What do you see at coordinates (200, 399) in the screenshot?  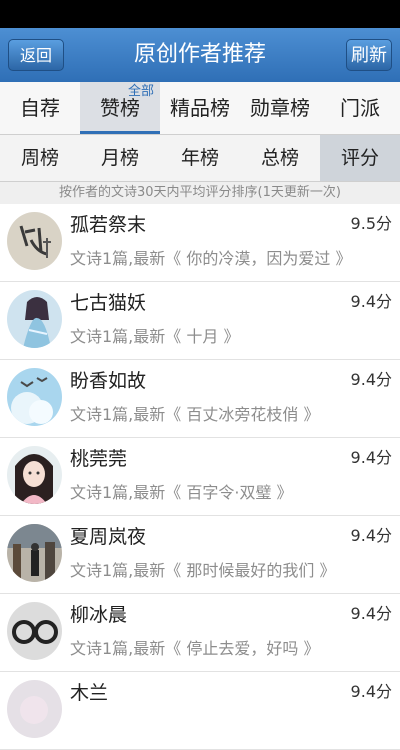 I see `list-item: 盼香如故 文诗1篇,最新《 百丈冰旁花枝俏 》 9.4分` at bounding box center [200, 399].